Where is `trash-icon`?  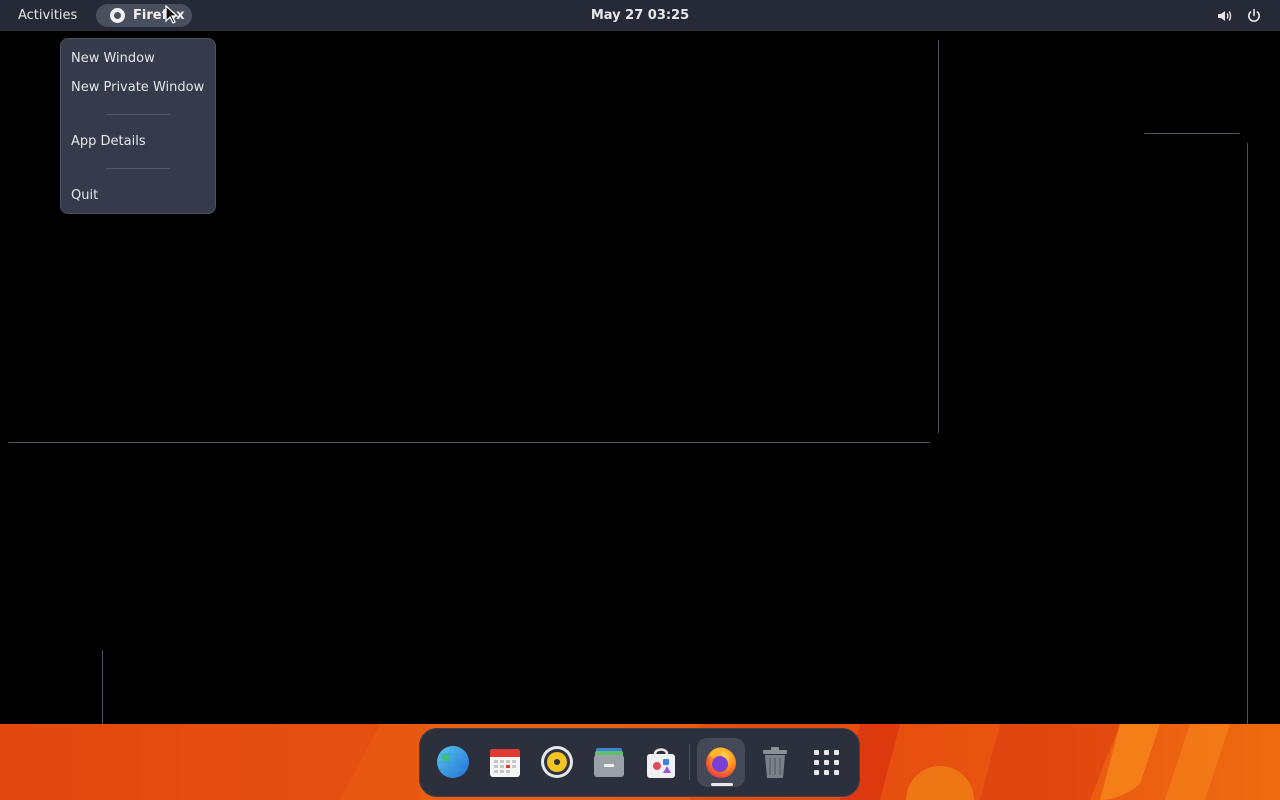 trash-icon is located at coordinates (775, 762).